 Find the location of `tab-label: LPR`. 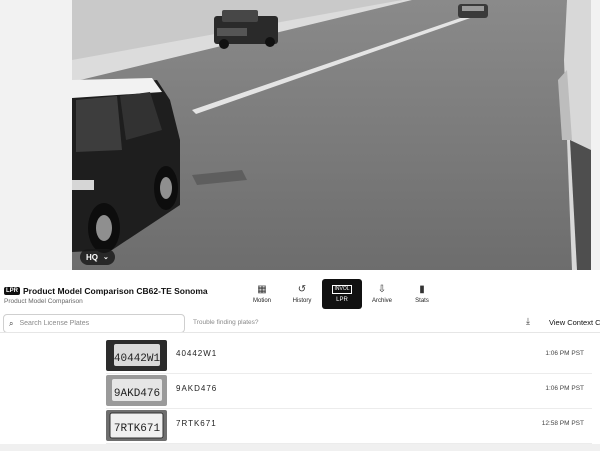

tab-label: LPR is located at coordinates (342, 300).